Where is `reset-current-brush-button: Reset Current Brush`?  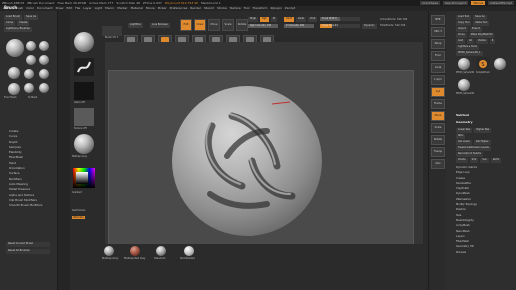
reset-current-brush-button: Reset Current Brush is located at coordinates (28, 244).